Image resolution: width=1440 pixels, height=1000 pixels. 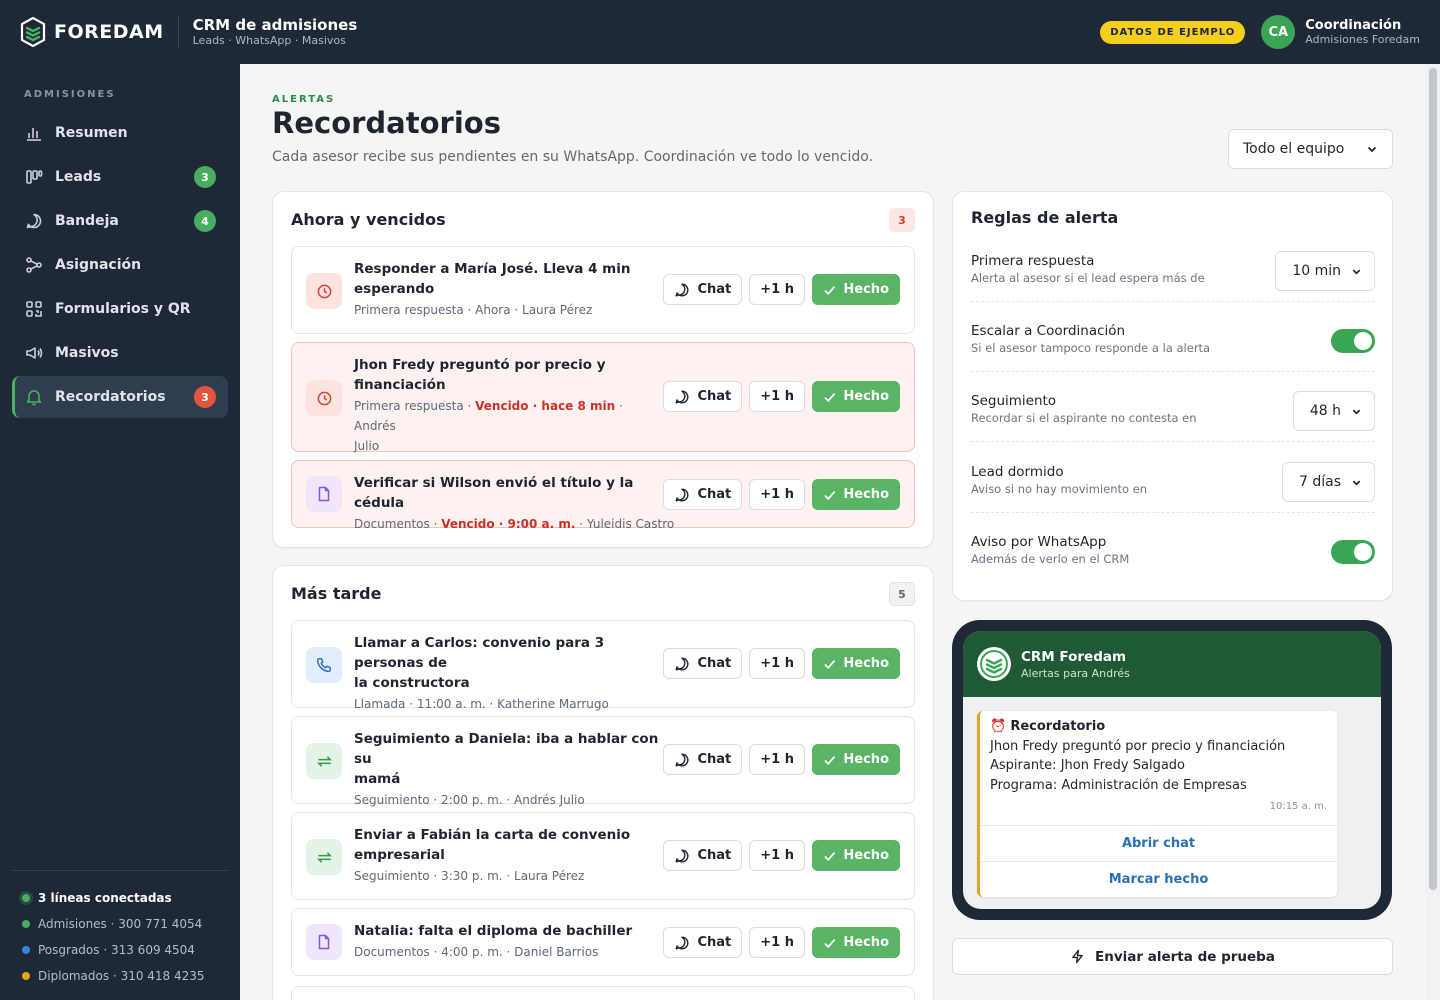 I want to click on phone-icon, so click(x=324, y=665).